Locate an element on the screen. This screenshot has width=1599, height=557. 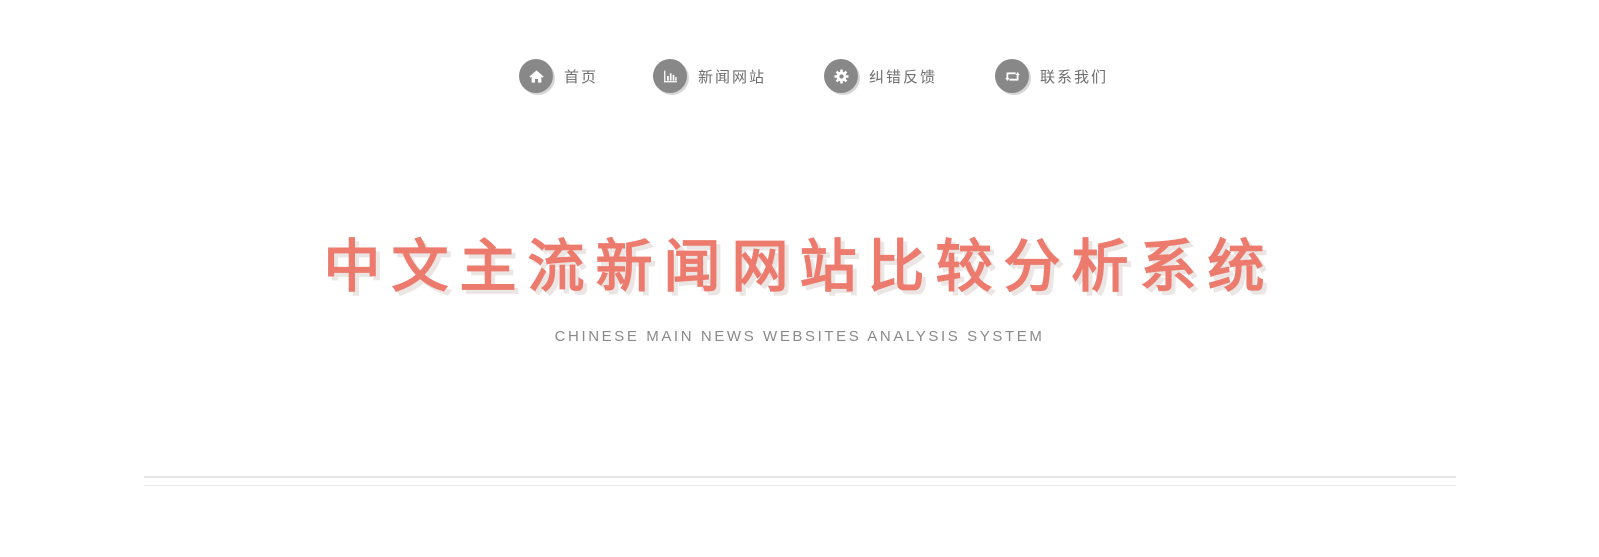
nav-item-feedback: 纠错反馈 is located at coordinates (880, 76).